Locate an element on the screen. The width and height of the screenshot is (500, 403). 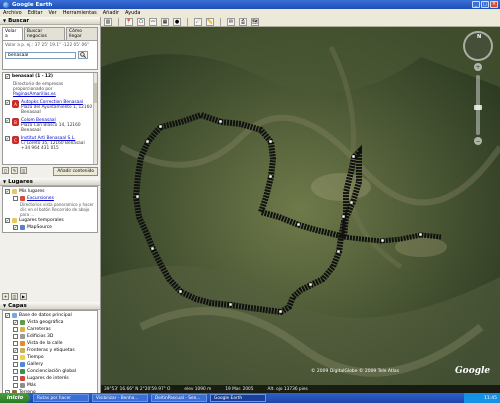
pointer-coordinates: 39°53' 16.66" N 2°20'59.97" O is located at coordinates (137, 389).